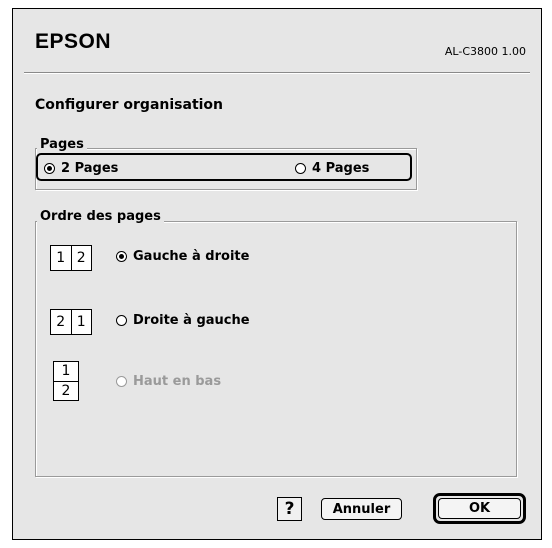 Image resolution: width=552 pixels, height=548 pixels. I want to click on help-button: ?, so click(289, 509).